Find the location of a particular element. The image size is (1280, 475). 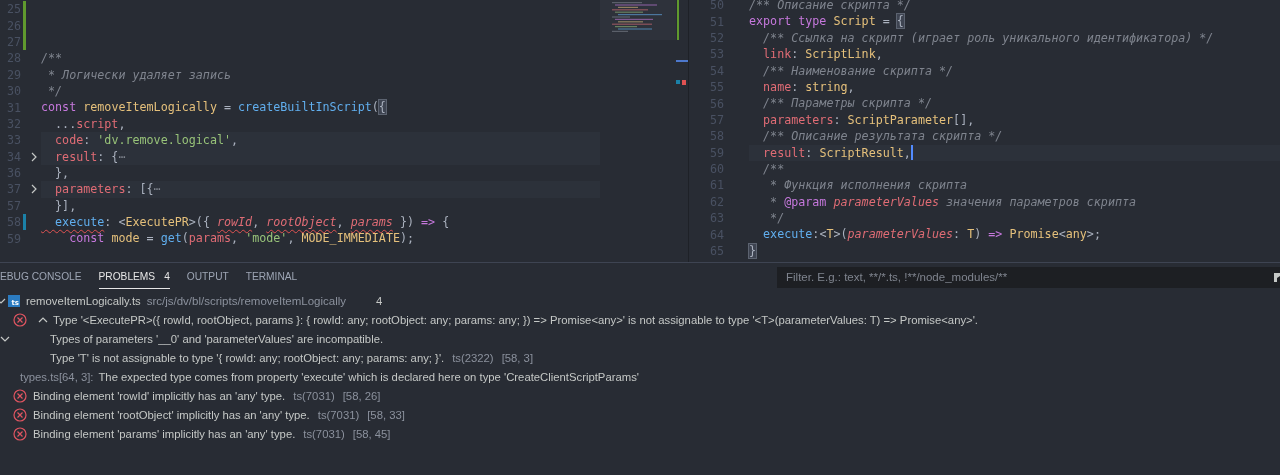

code-line: * Логически удаляет запись is located at coordinates (139, 74).